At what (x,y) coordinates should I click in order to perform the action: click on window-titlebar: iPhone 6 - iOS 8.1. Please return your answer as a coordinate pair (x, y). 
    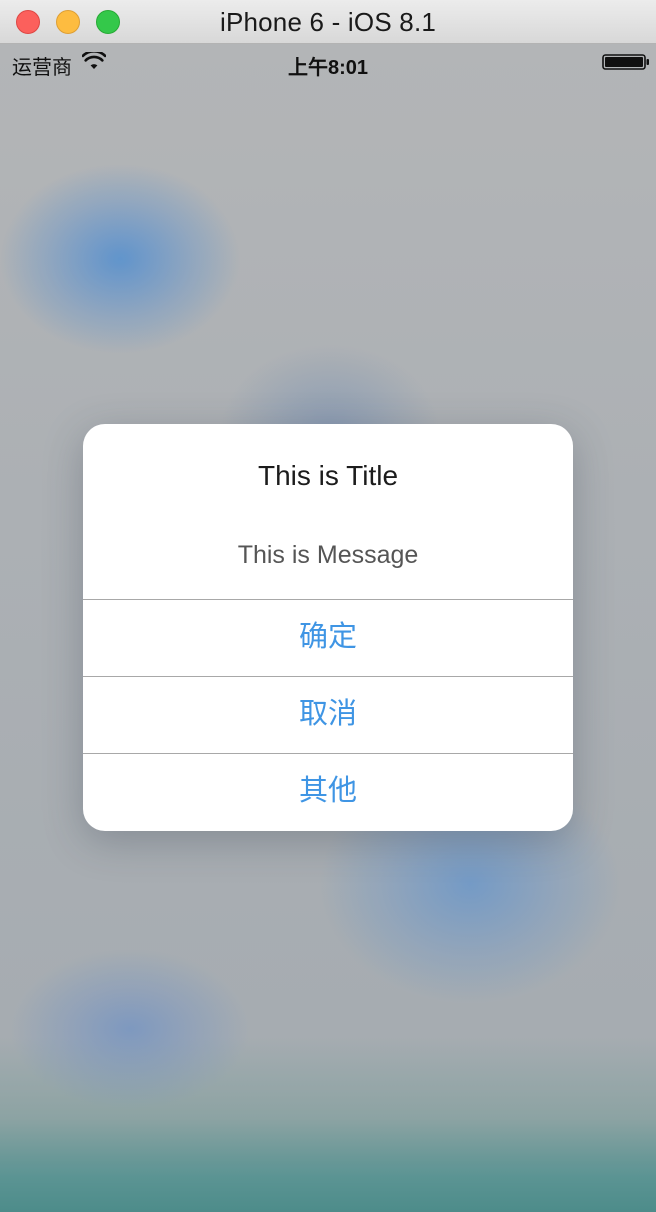
    Looking at the image, I should click on (328, 22).